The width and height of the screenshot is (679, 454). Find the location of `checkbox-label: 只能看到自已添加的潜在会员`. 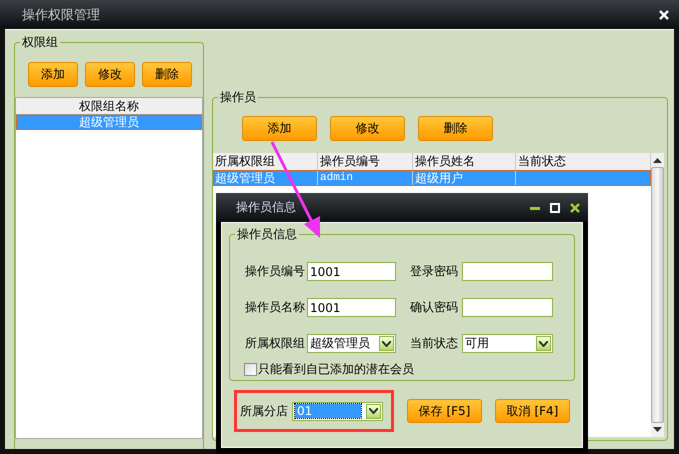

checkbox-label: 只能看到自已添加的潜在会员 is located at coordinates (336, 369).